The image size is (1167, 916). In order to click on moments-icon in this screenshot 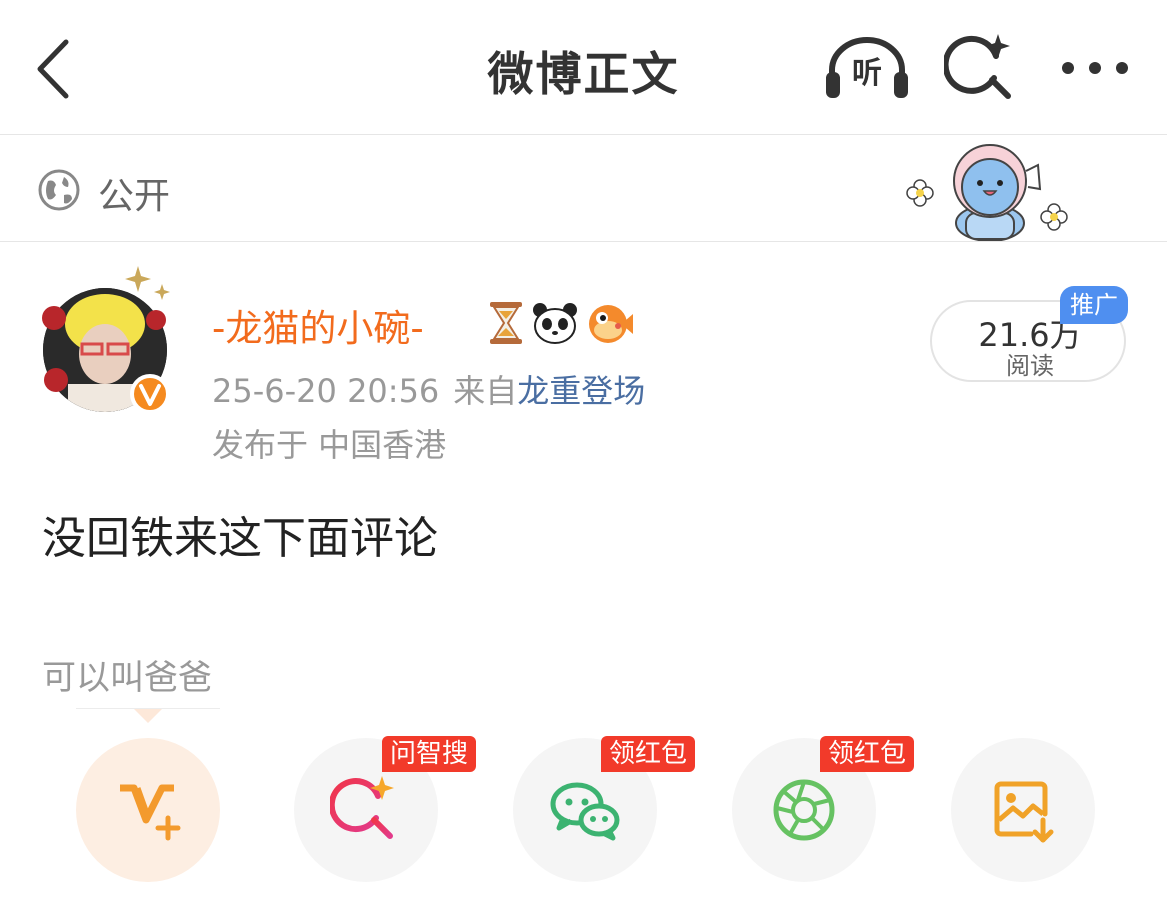, I will do `click(804, 810)`.